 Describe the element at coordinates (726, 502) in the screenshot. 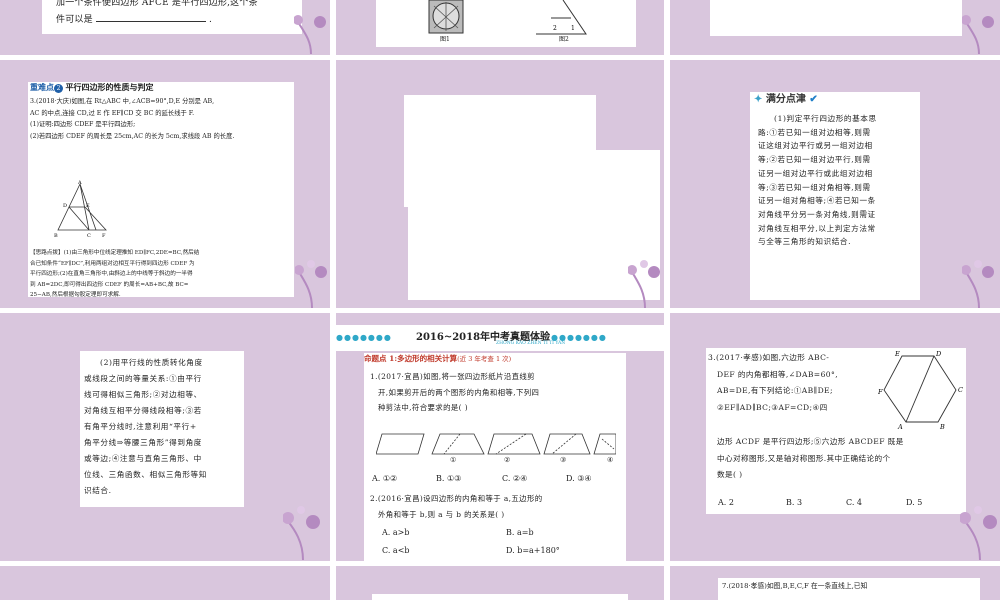

I see `q3-option-a: A. 2` at that location.